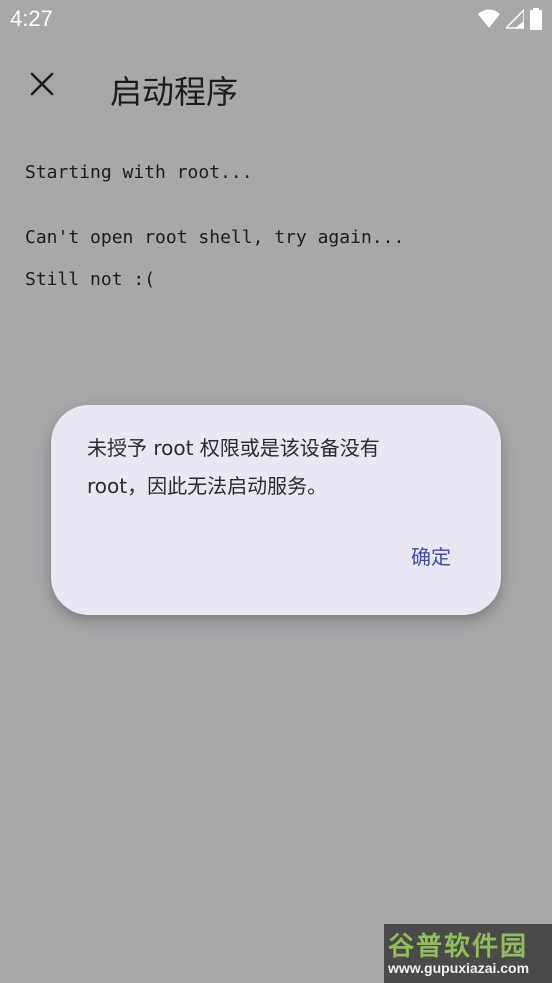 This screenshot has height=983, width=552. Describe the element at coordinates (276, 19) in the screenshot. I see `status-bar: 4:27` at that location.